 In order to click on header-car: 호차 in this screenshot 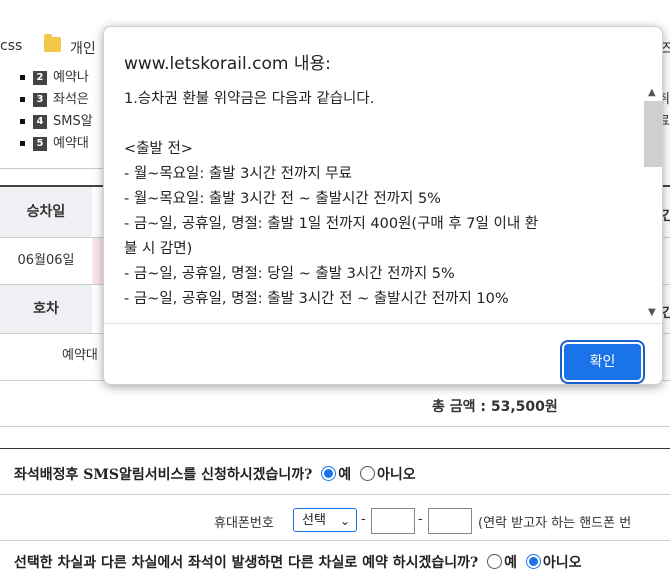, I will do `click(46, 309)`.